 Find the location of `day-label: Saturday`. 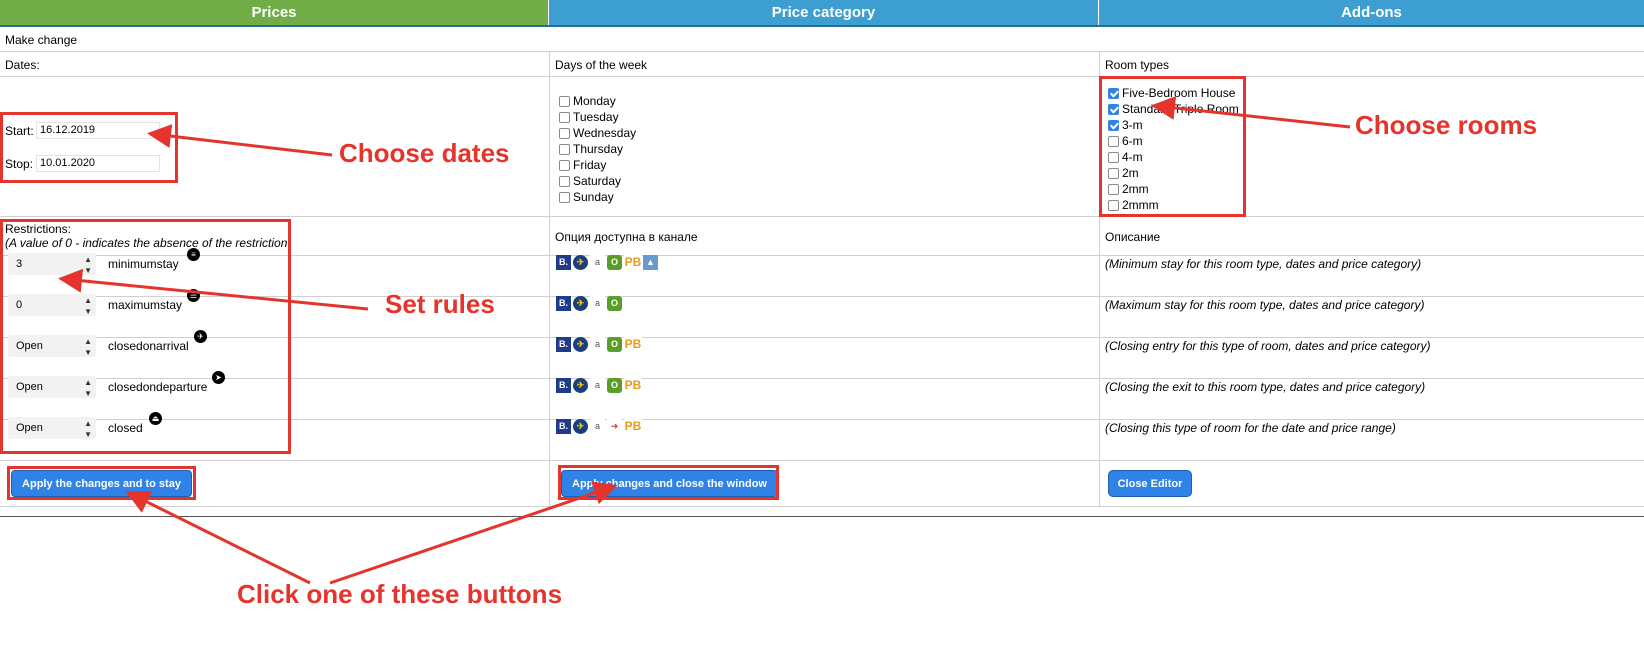

day-label: Saturday is located at coordinates (597, 181).